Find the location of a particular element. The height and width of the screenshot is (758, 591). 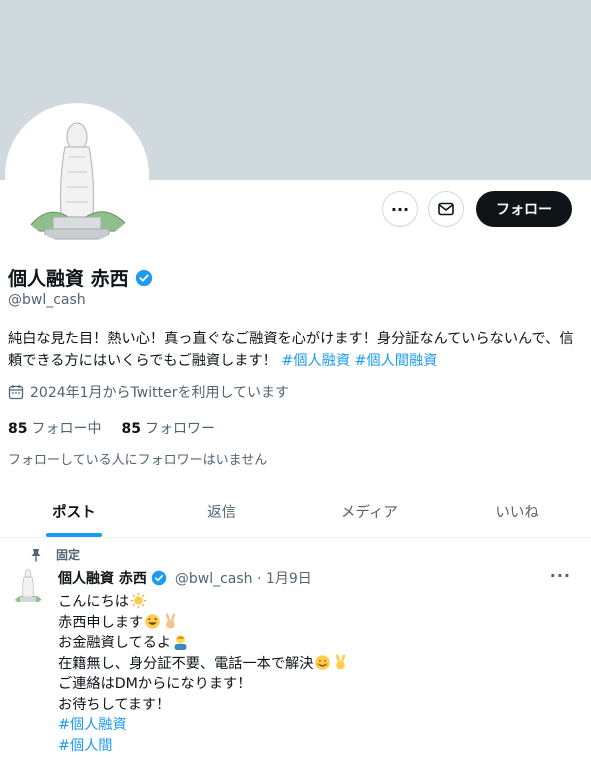

post-hashtag: #個人間 is located at coordinates (85, 746).